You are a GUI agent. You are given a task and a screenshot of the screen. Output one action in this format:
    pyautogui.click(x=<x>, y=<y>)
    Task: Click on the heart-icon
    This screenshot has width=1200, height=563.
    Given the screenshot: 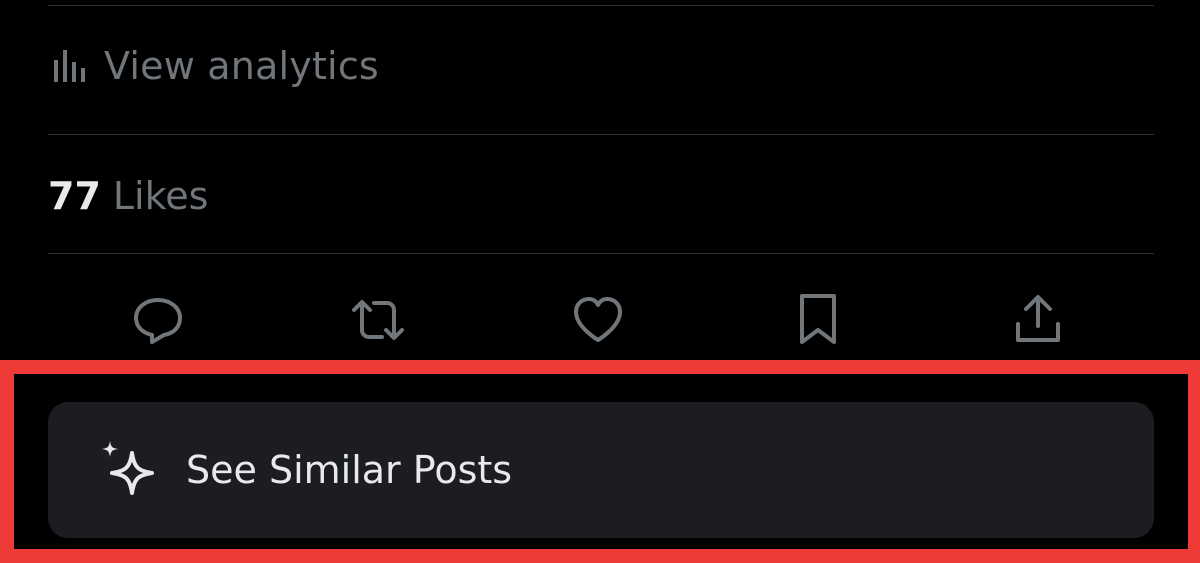 What is the action you would take?
    pyautogui.click(x=598, y=320)
    